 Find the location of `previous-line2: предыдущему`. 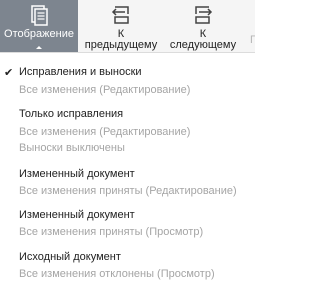

previous-line2: предыдущему is located at coordinates (121, 45).